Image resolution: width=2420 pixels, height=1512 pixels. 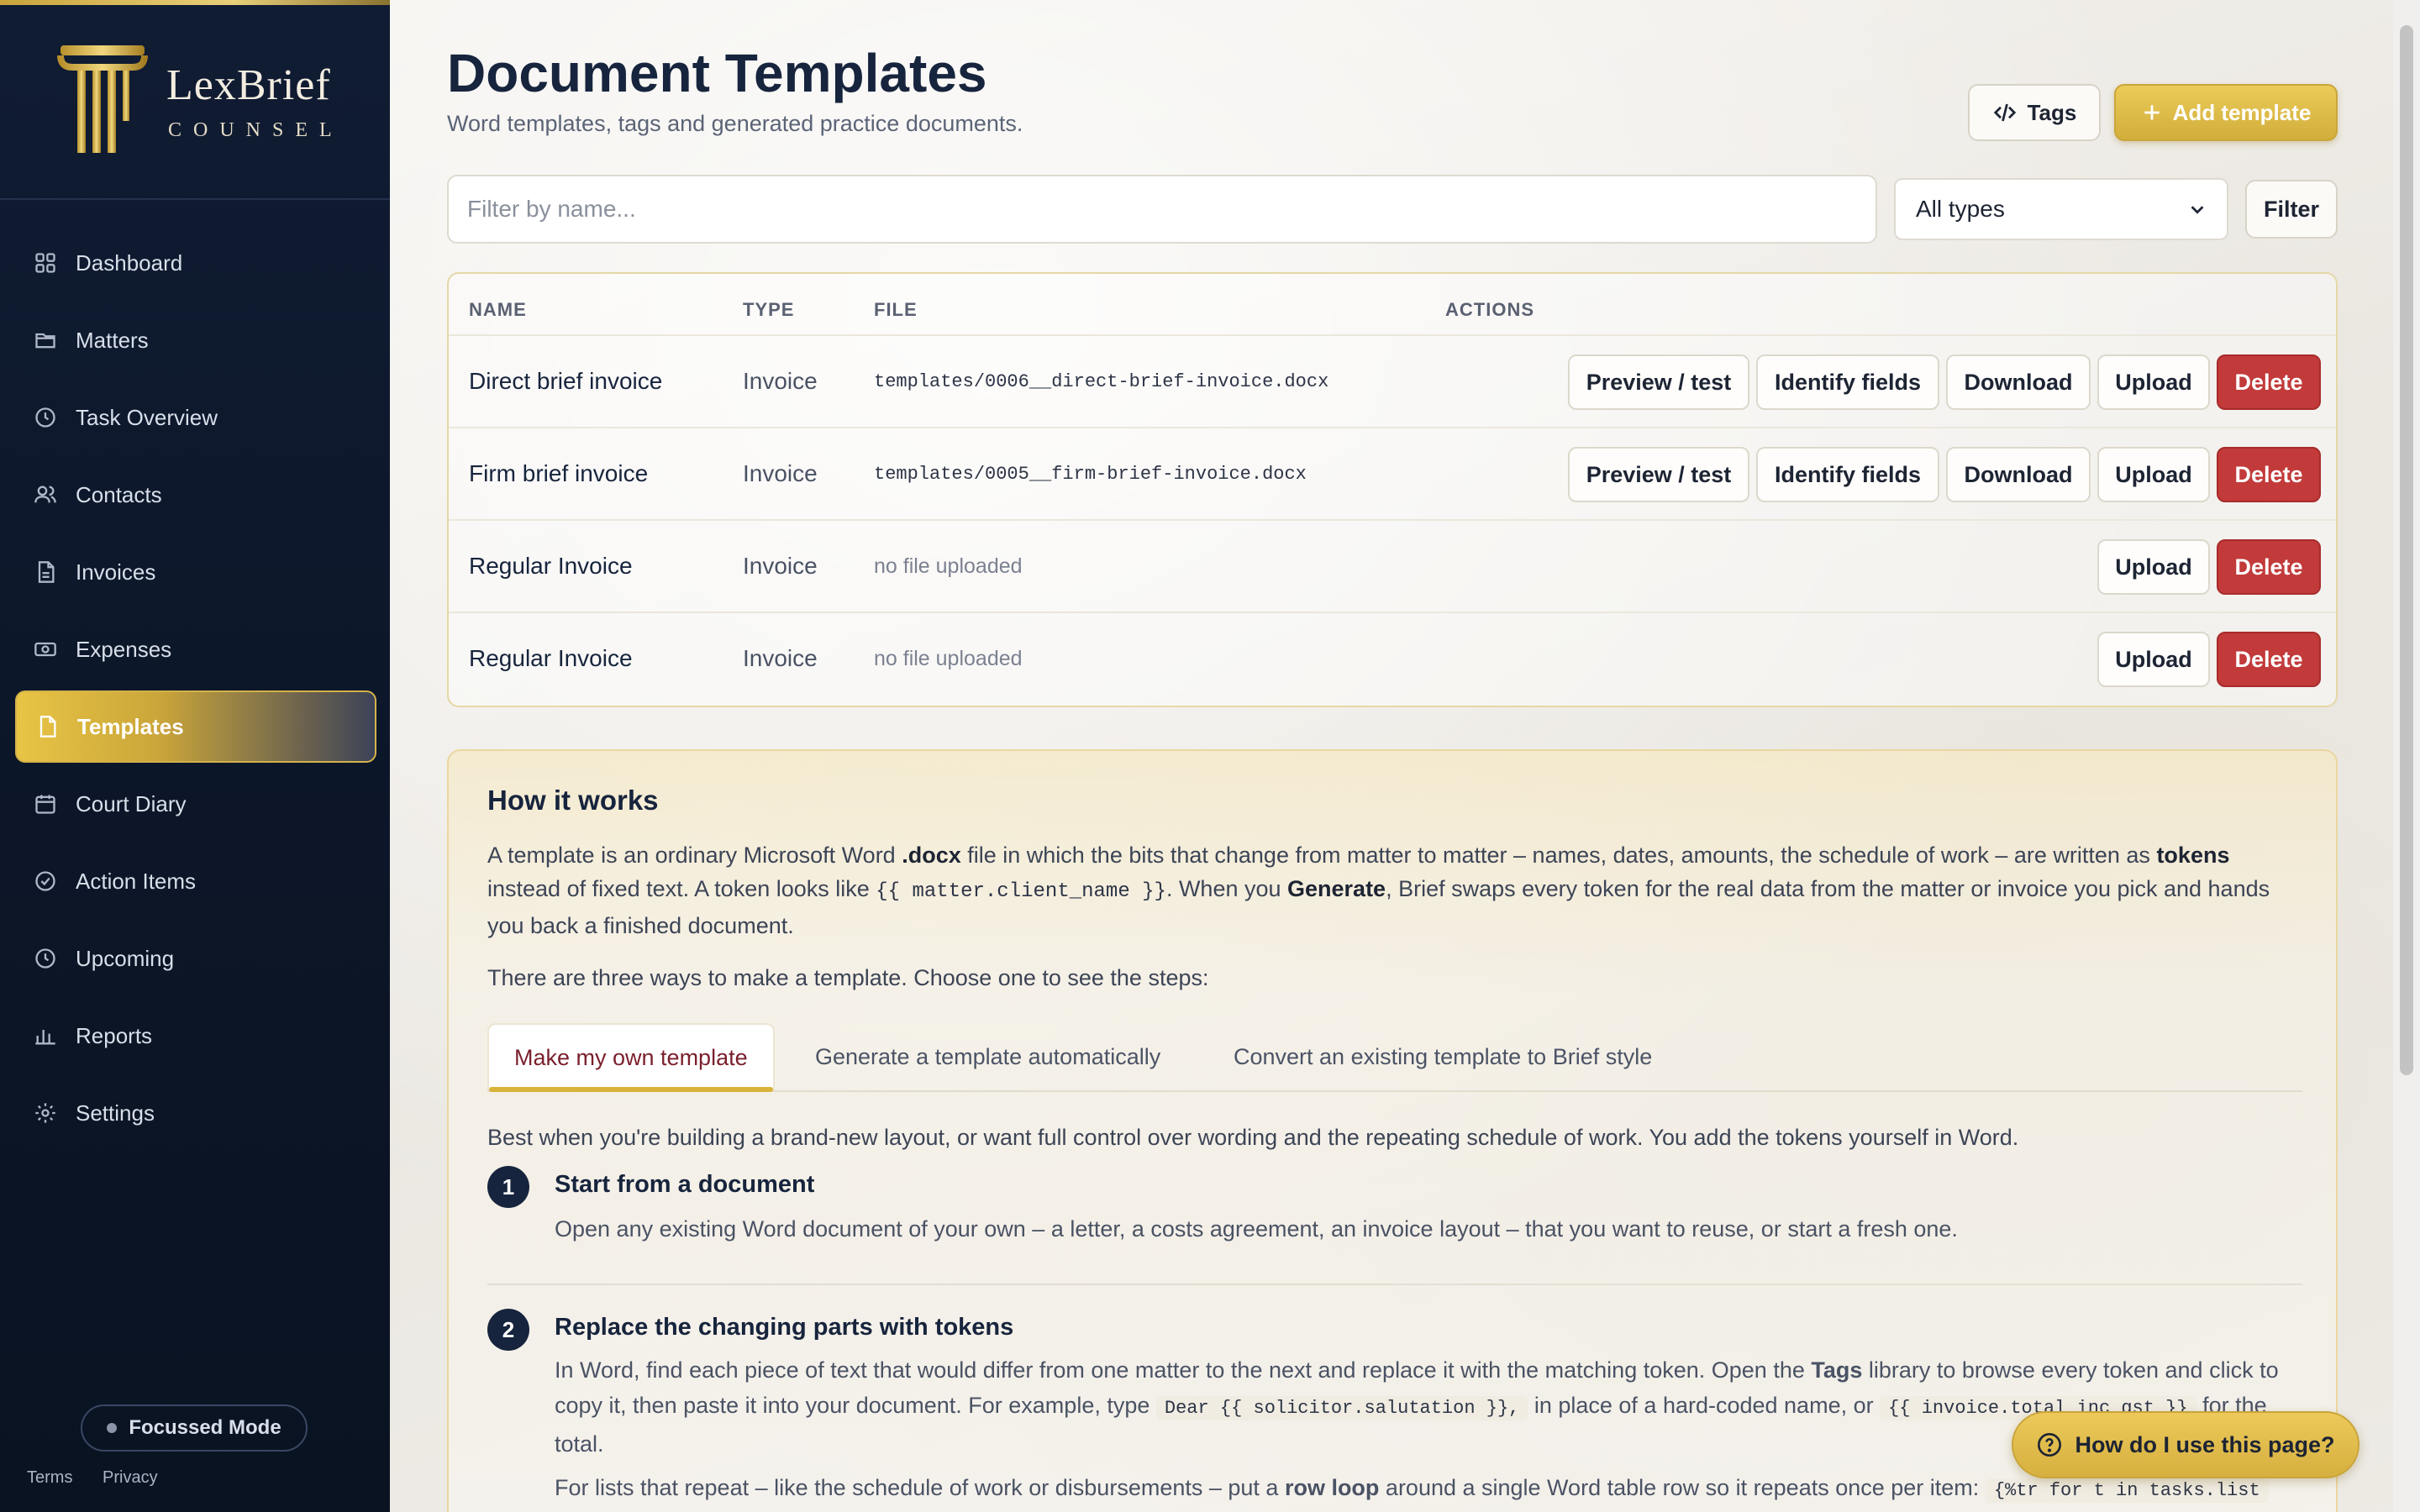 What do you see at coordinates (113, 340) in the screenshot?
I see `sidebar-item-label: Matters` at bounding box center [113, 340].